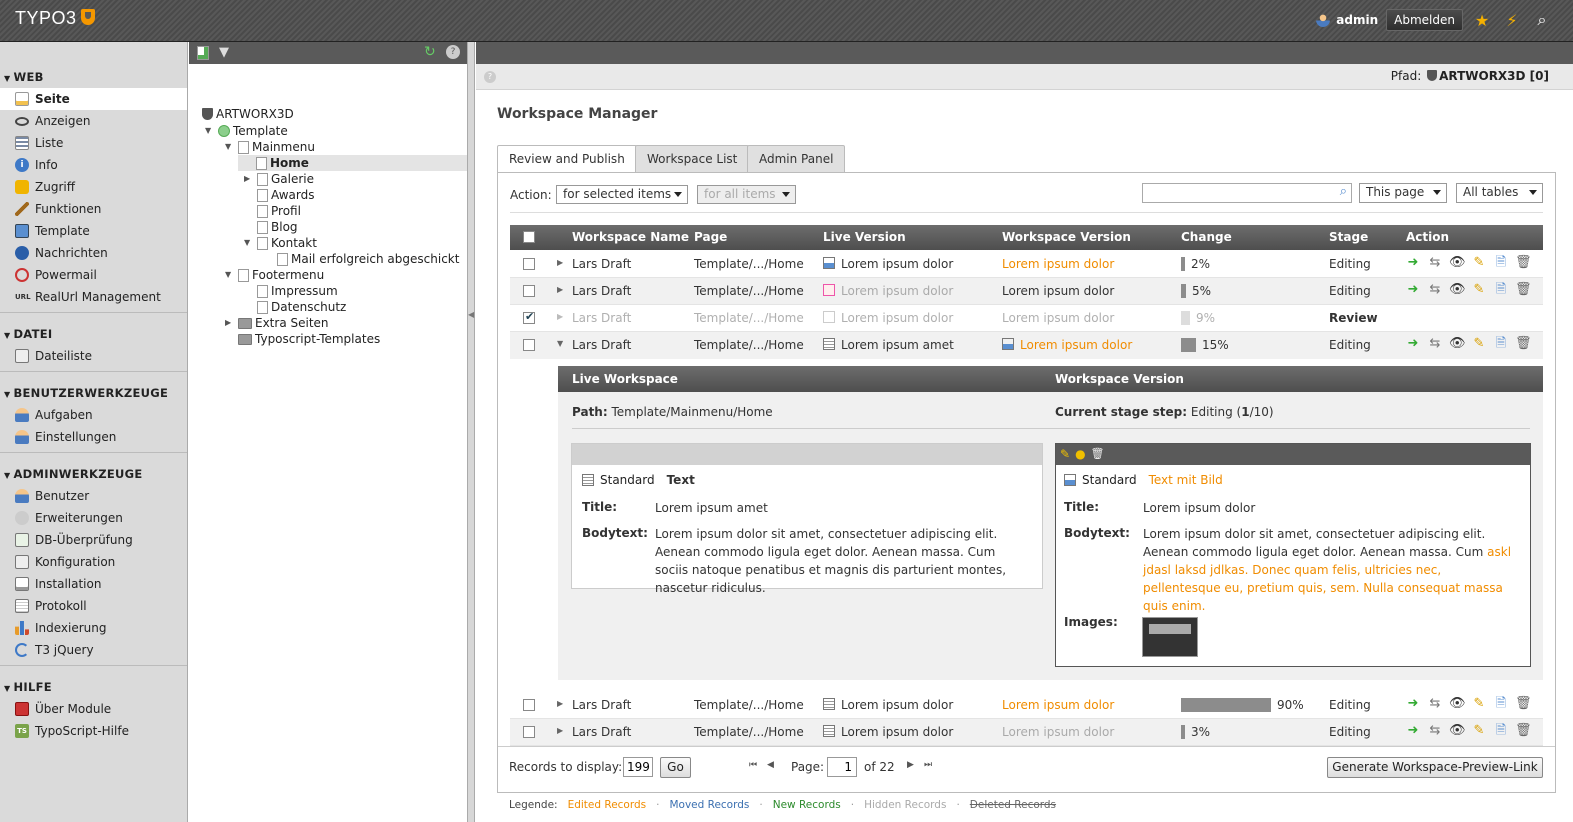 The image size is (1573, 822). What do you see at coordinates (430, 52) in the screenshot?
I see `refresh-icon: ↻` at bounding box center [430, 52].